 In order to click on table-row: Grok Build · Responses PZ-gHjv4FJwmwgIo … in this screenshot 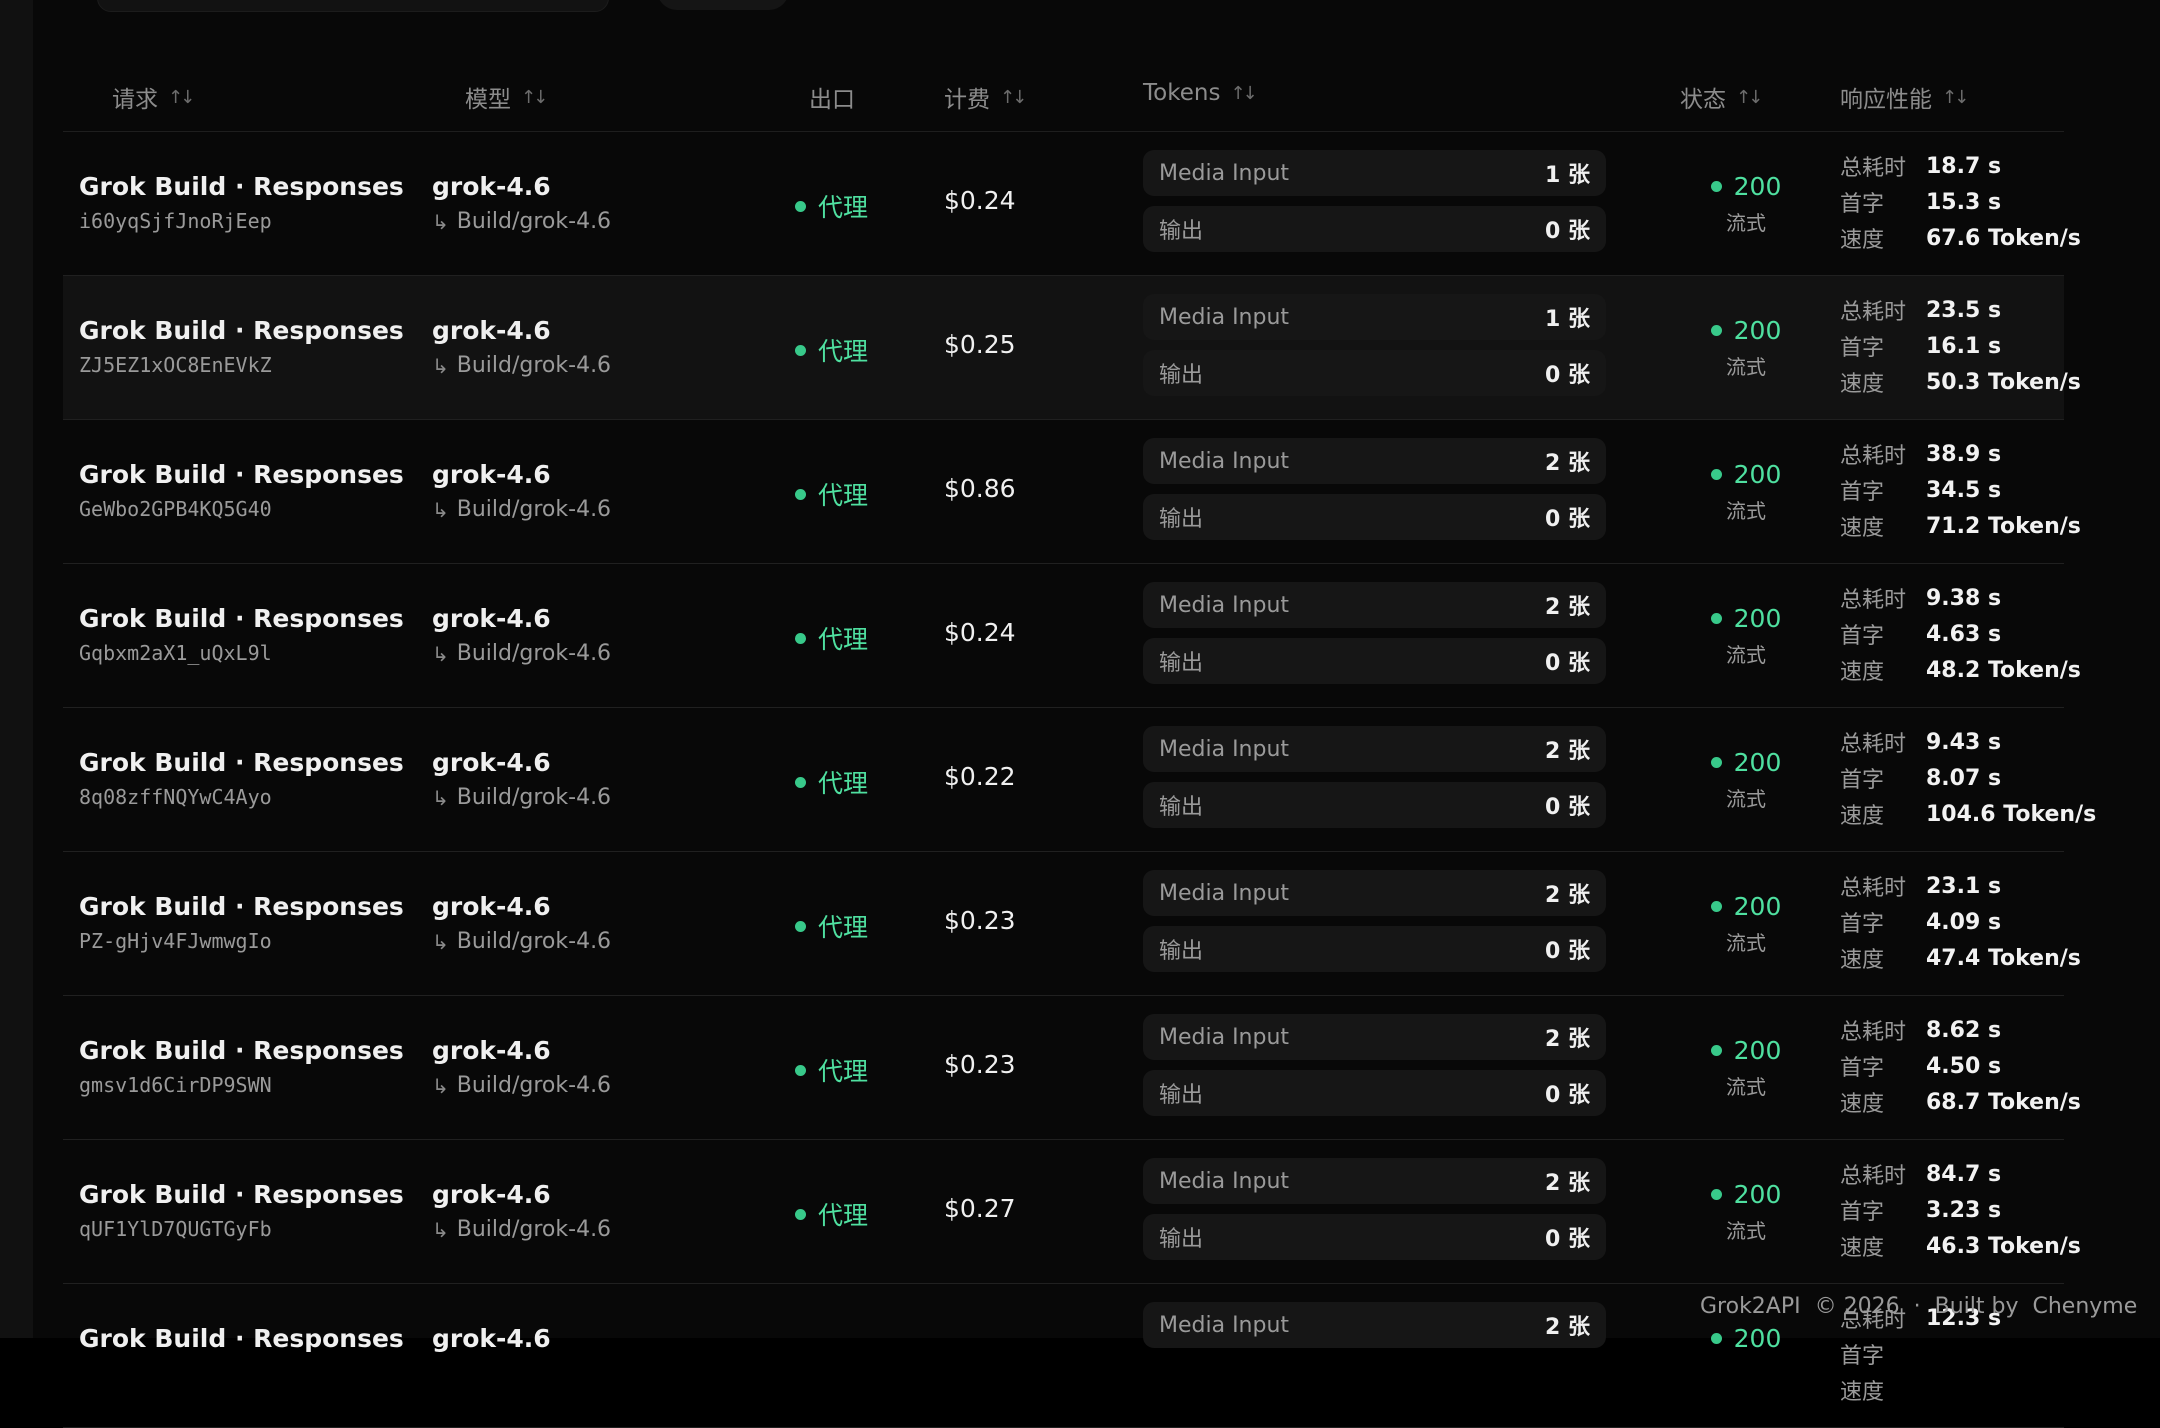, I will do `click(1072, 924)`.